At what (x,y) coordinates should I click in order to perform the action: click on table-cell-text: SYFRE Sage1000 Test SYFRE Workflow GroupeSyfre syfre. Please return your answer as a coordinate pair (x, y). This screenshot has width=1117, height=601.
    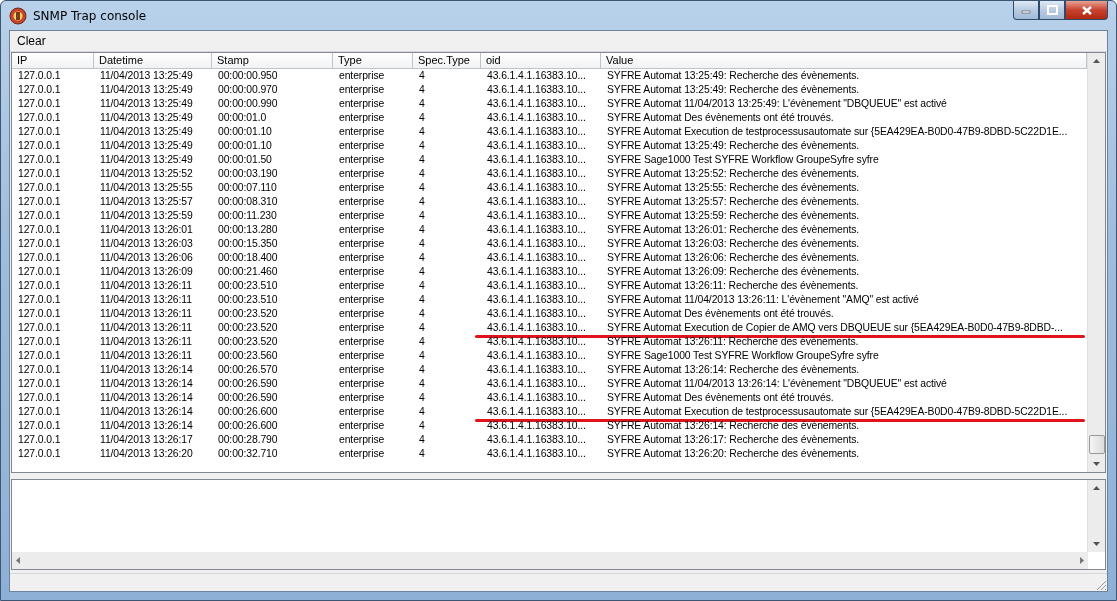
    Looking at the image, I should click on (743, 159).